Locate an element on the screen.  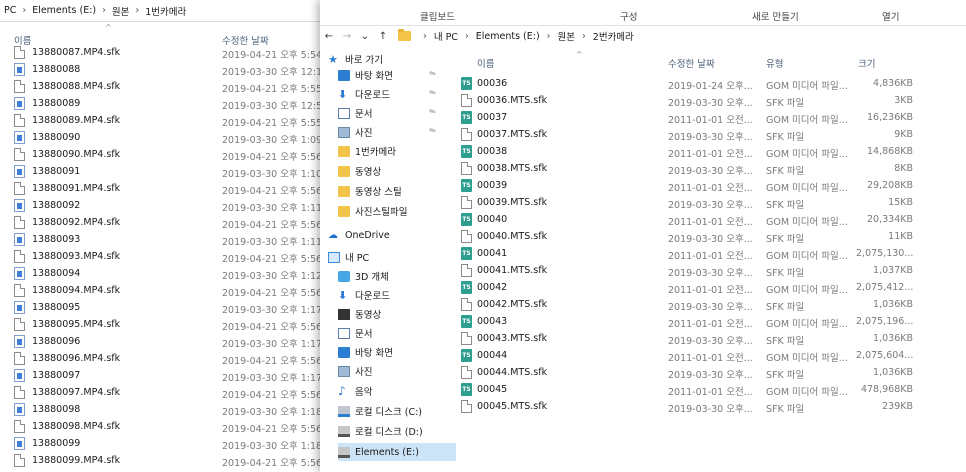
nav-item-desktop: 바탕 화면 ✎ is located at coordinates (388, 75).